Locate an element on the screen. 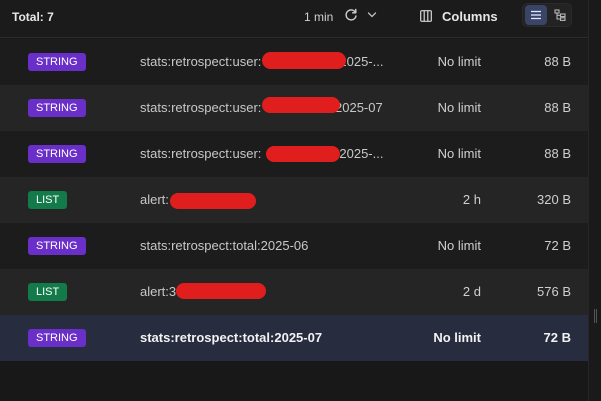  chevron-down-icon is located at coordinates (372, 15).